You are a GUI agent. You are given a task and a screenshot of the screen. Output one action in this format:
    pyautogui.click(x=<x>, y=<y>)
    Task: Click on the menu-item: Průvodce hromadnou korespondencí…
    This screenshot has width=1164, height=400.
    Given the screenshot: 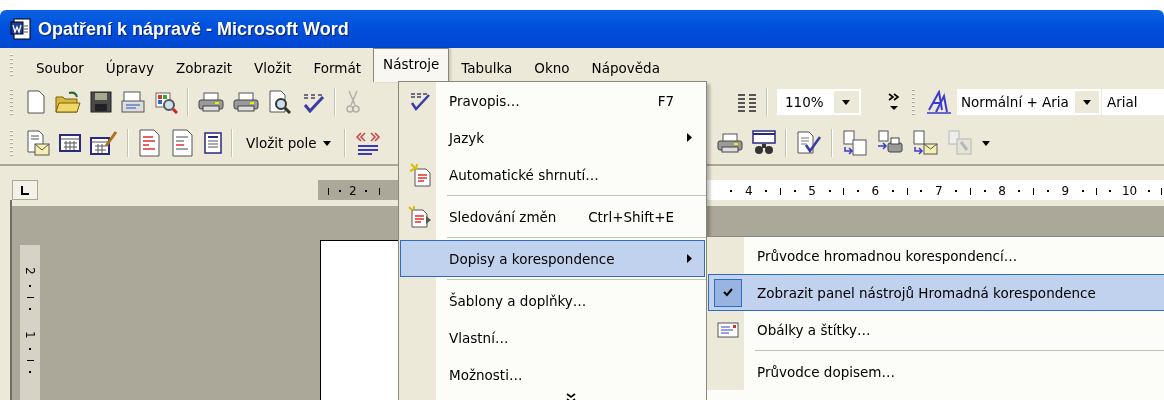 What is the action you would take?
    pyautogui.click(x=936, y=255)
    